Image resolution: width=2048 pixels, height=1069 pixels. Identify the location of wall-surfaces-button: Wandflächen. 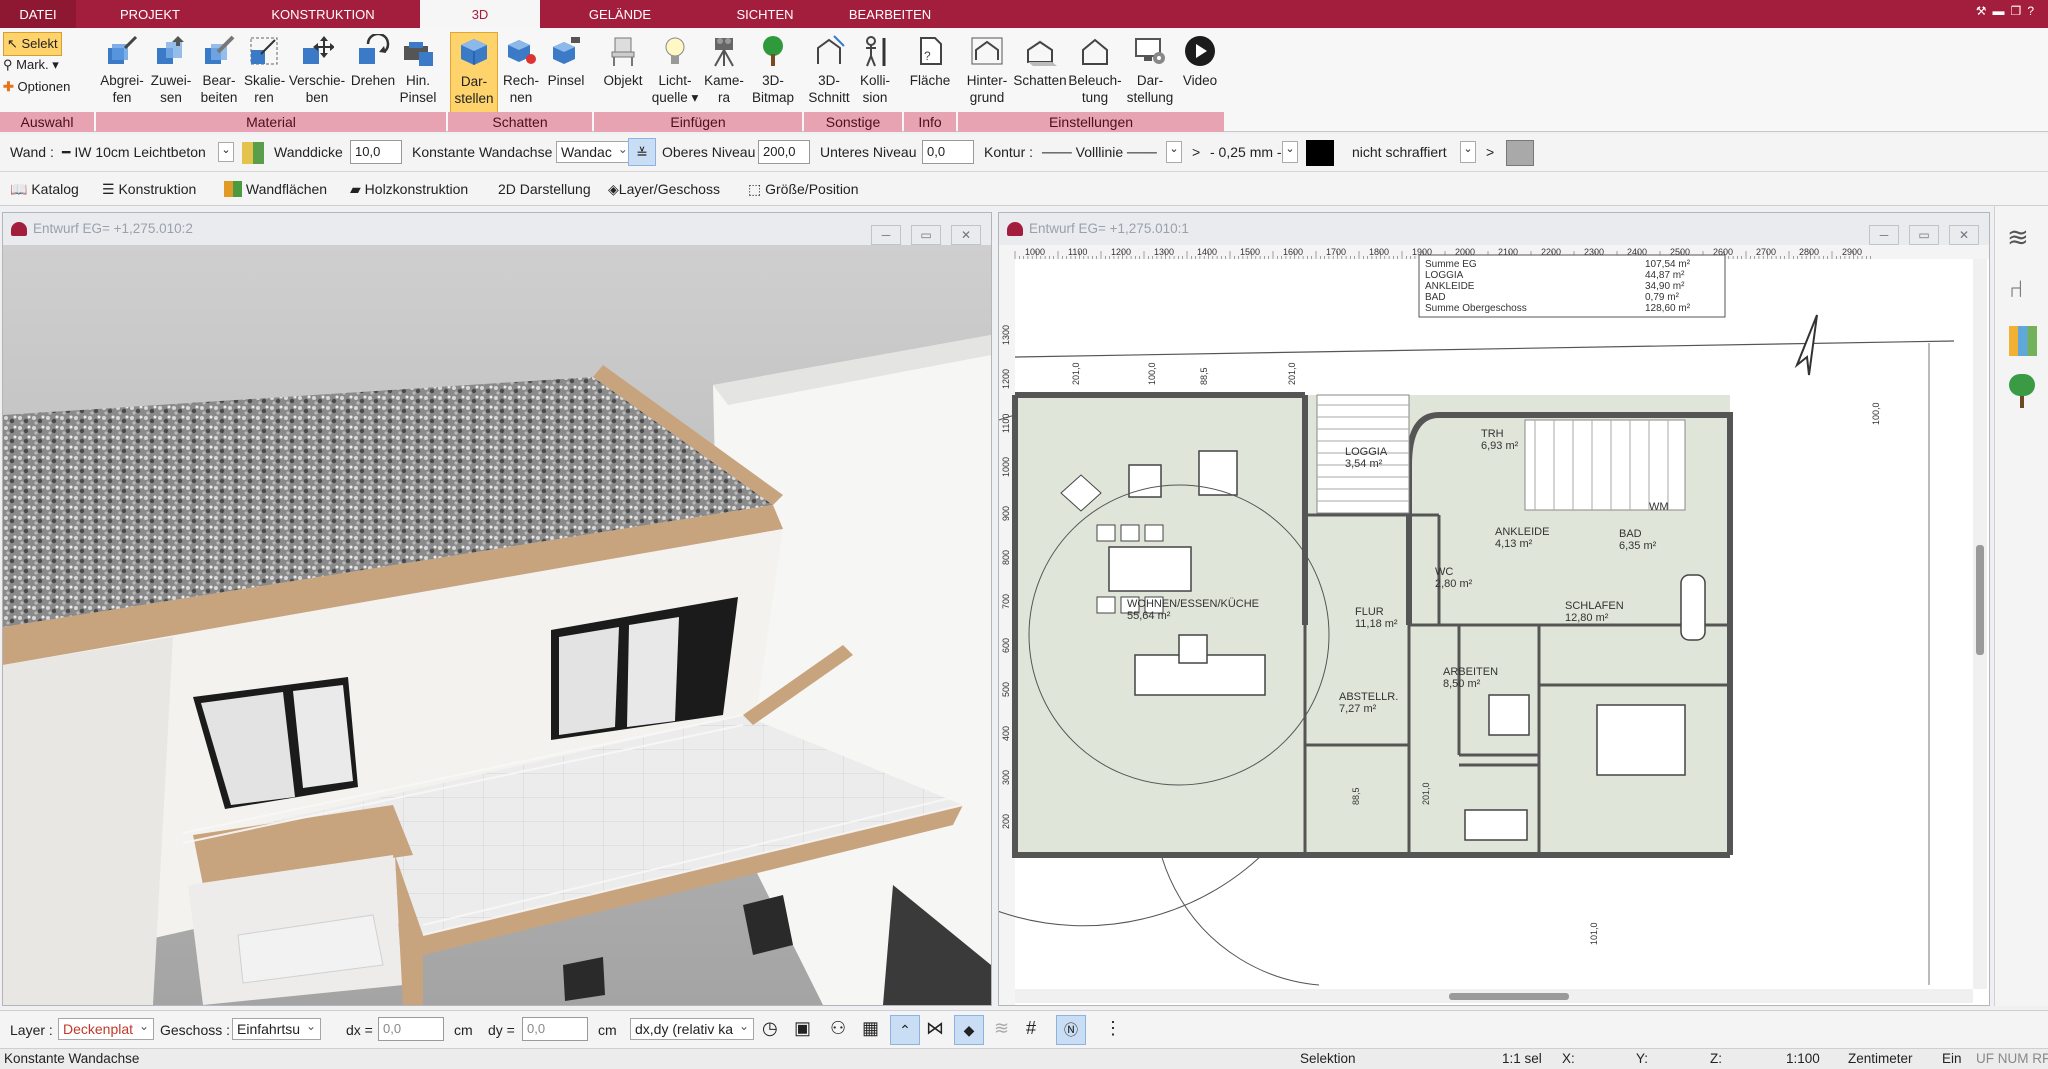
(275, 189).